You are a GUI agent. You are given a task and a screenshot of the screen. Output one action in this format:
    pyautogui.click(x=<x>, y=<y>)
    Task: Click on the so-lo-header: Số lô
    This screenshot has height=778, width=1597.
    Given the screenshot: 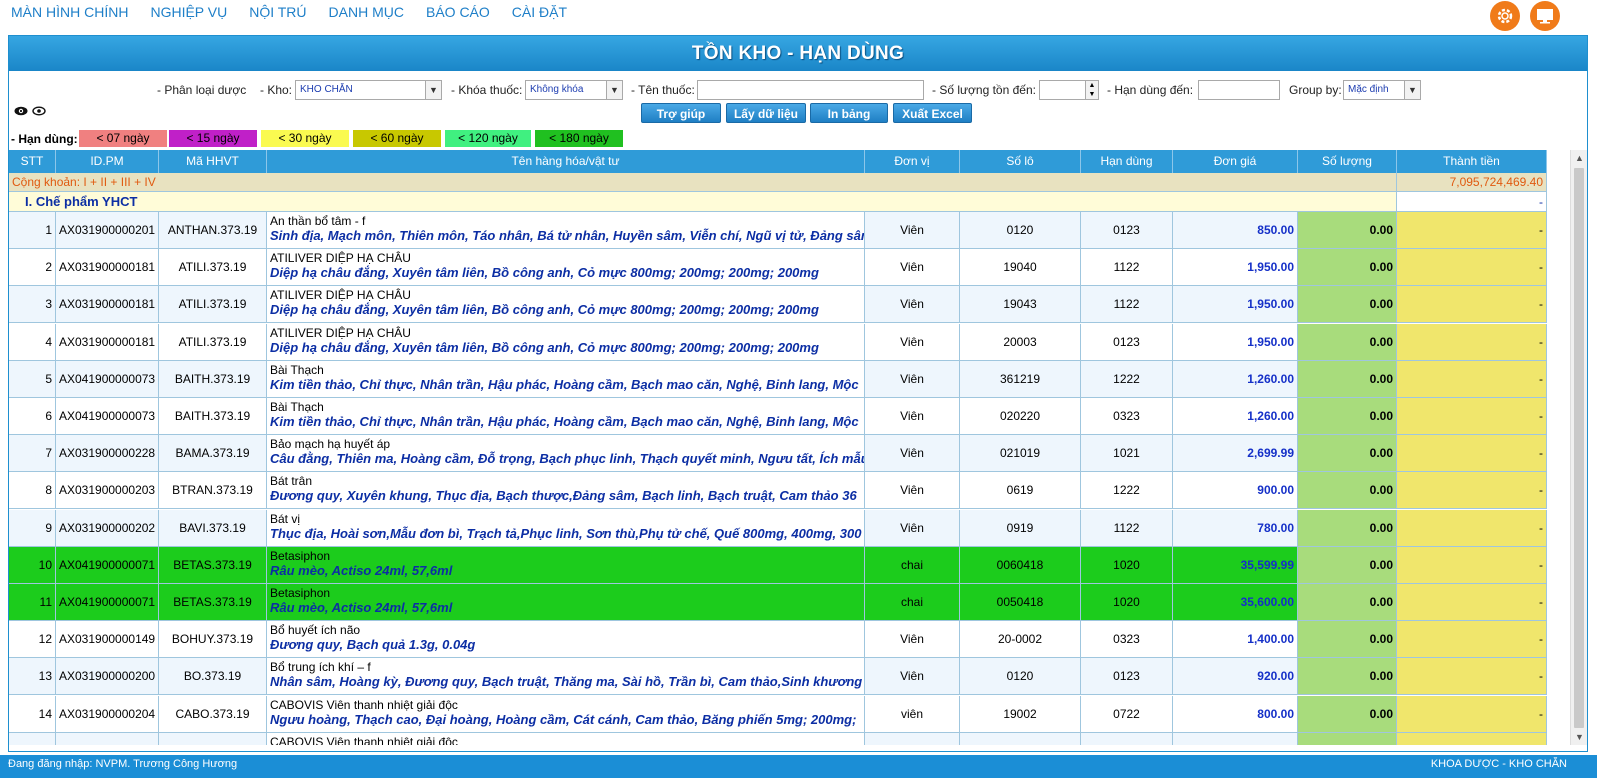 What is the action you would take?
    pyautogui.click(x=1020, y=161)
    